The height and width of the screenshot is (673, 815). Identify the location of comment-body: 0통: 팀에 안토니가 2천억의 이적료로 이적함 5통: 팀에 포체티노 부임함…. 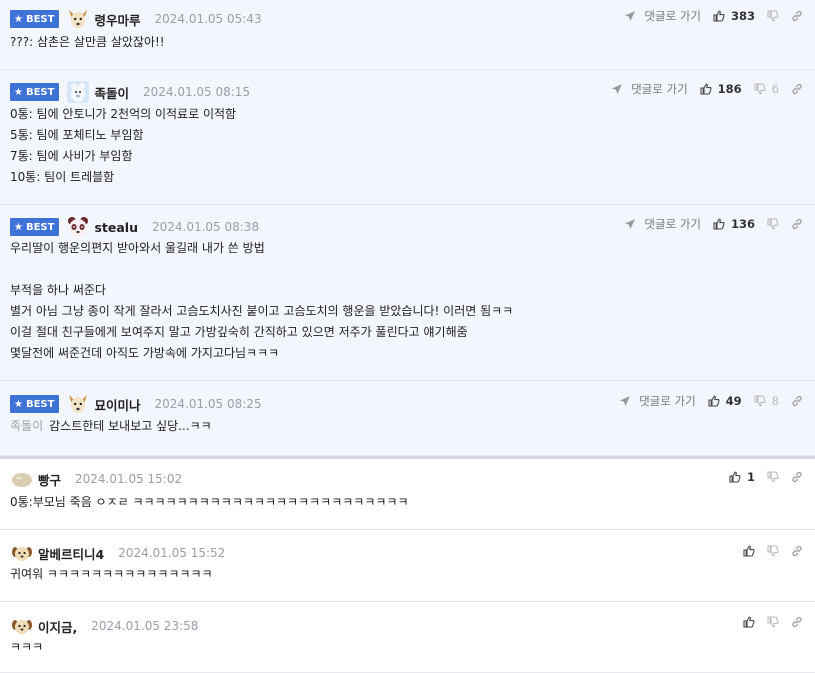
(123, 146).